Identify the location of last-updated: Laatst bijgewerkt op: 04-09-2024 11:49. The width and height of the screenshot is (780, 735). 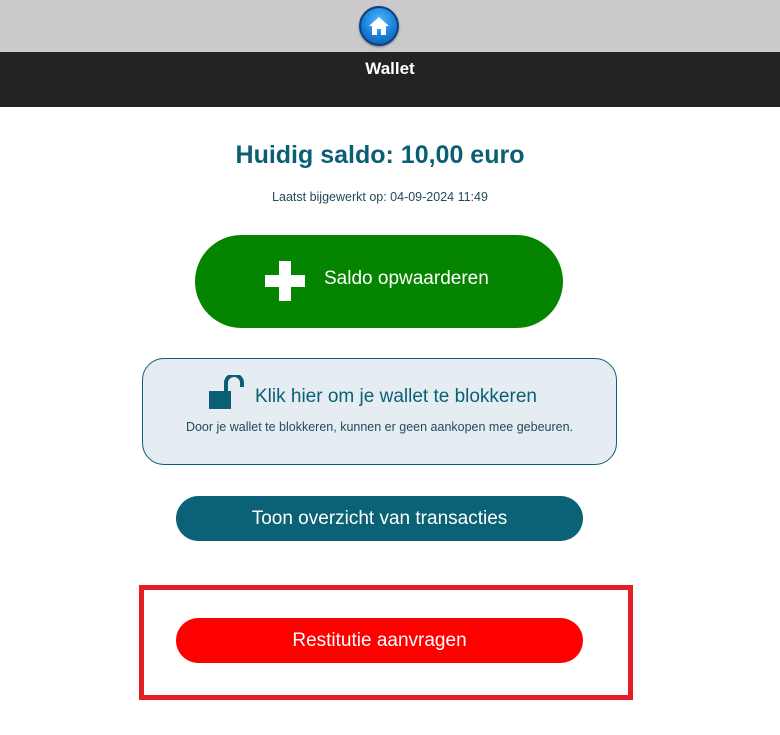
(380, 197).